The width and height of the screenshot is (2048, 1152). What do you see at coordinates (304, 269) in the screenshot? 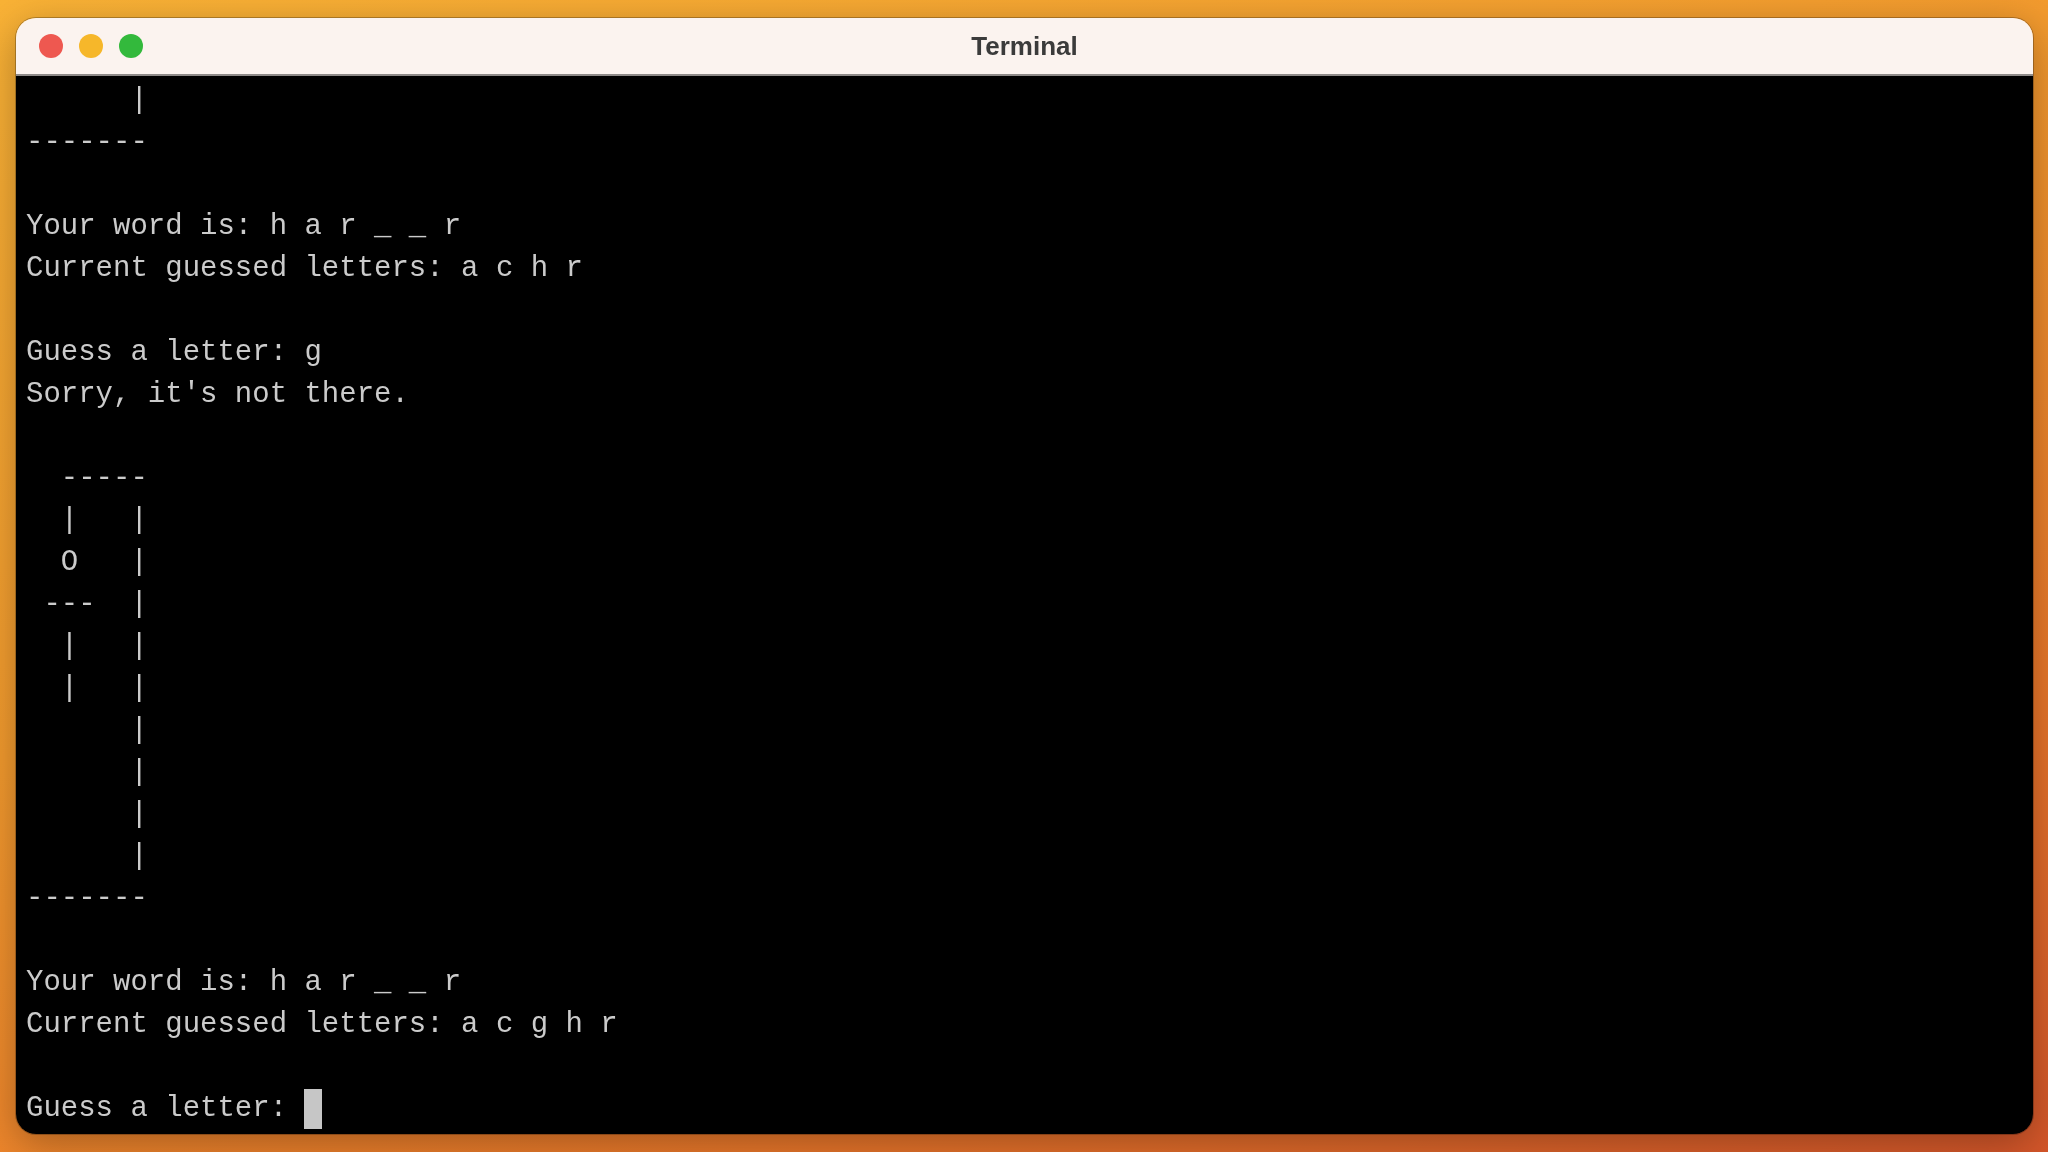
I see `terminal-line: Current guessed letters: a c h r` at bounding box center [304, 269].